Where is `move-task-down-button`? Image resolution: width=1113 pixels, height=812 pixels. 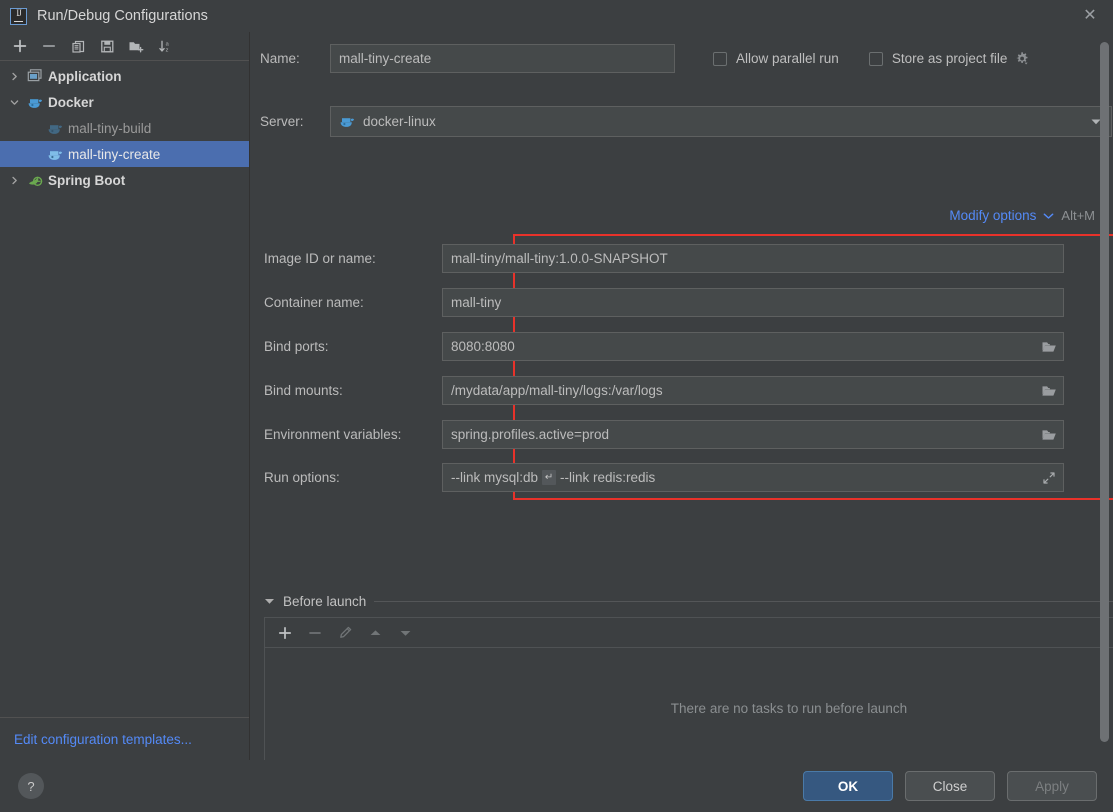 move-task-down-button is located at coordinates (405, 633).